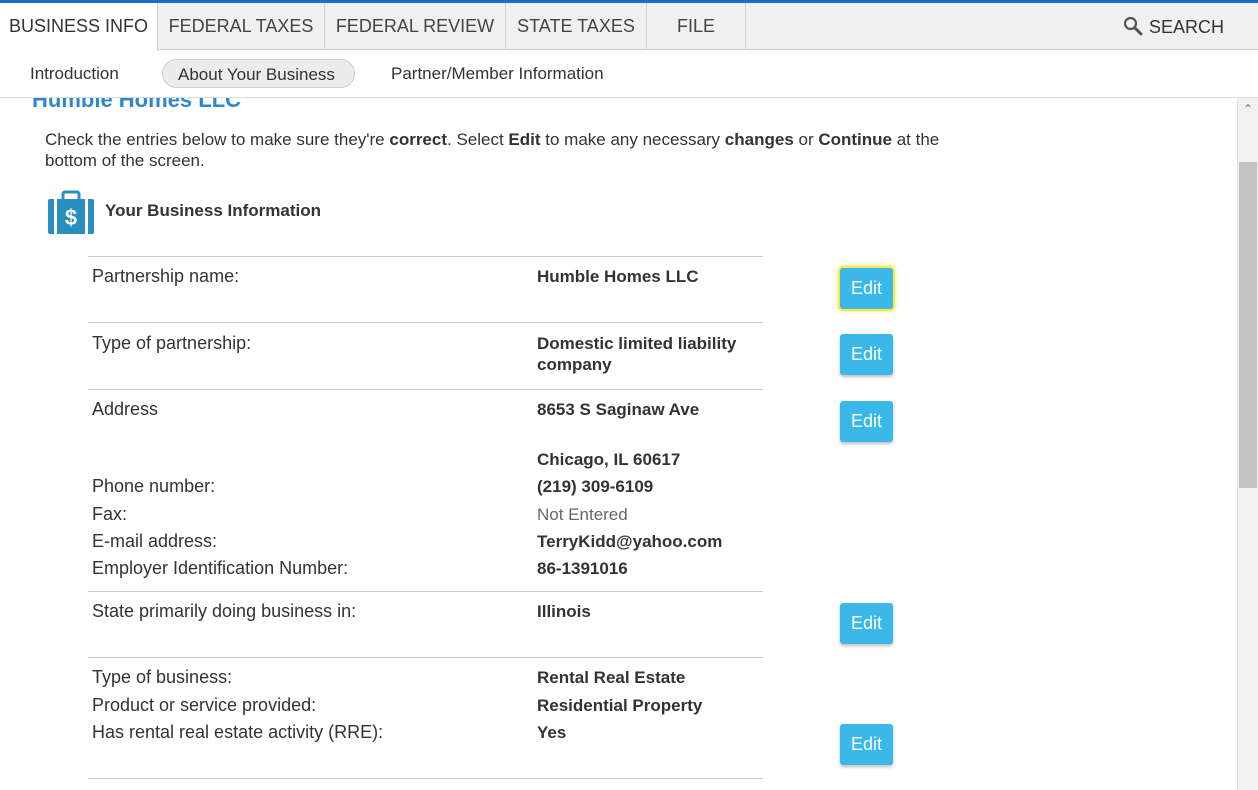 This screenshot has height=790, width=1258. Describe the element at coordinates (154, 486) in the screenshot. I see `phone-label: Phone number:` at that location.